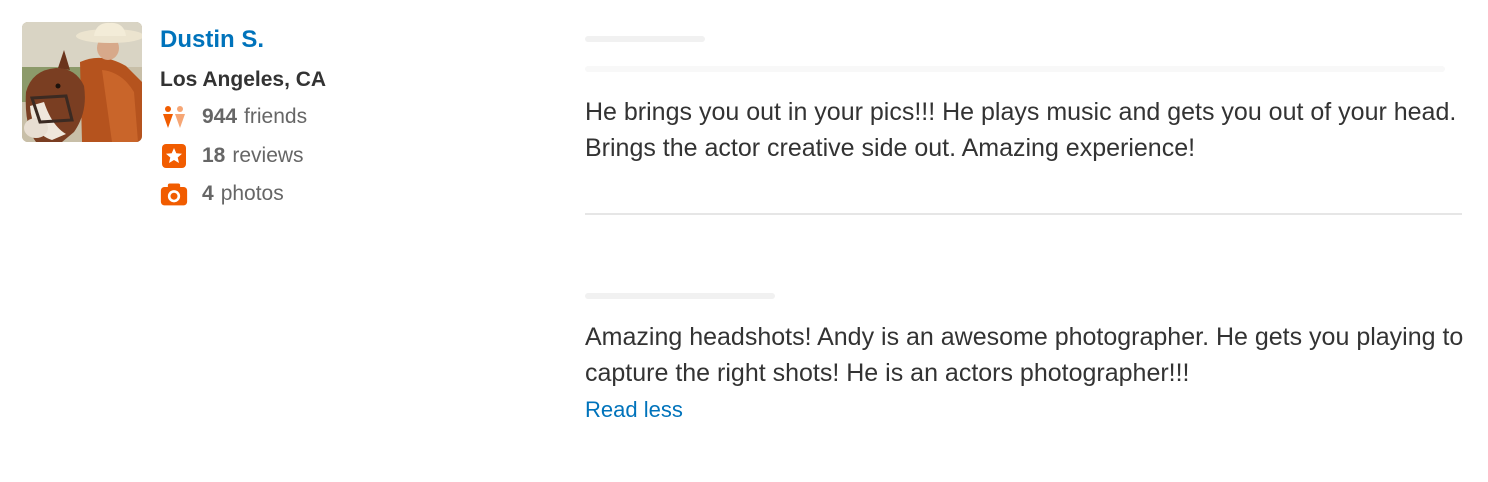 Image resolution: width=1488 pixels, height=482 pixels. Describe the element at coordinates (645, 39) in the screenshot. I see `review-1-faded-meta` at that location.